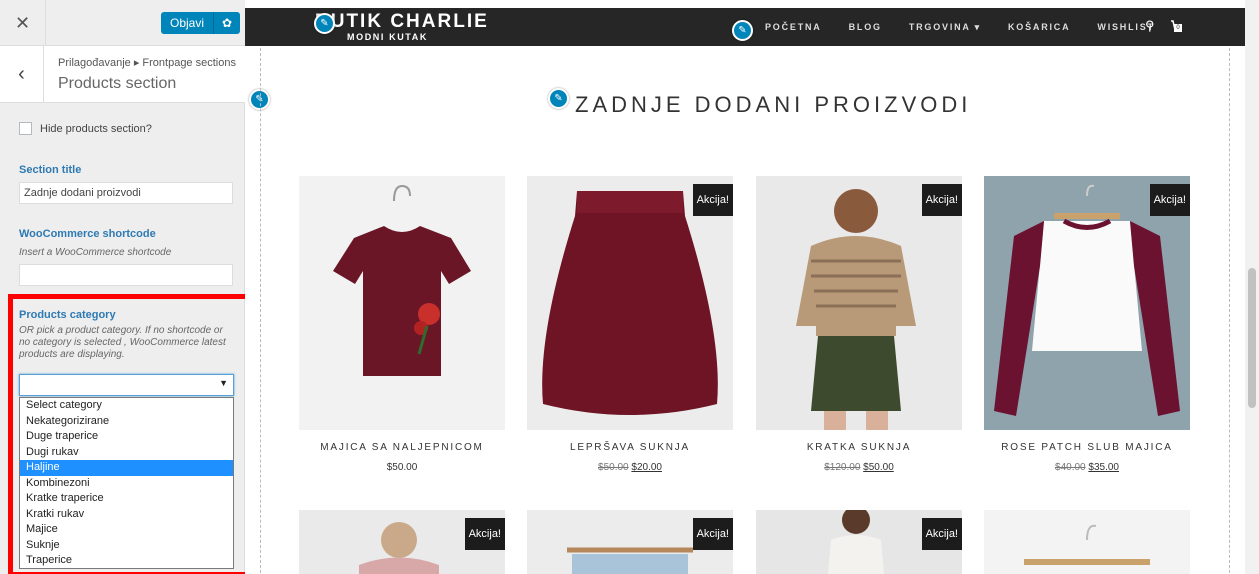 This screenshot has width=1259, height=574. I want to click on section-title-label: Section title, so click(50, 170).